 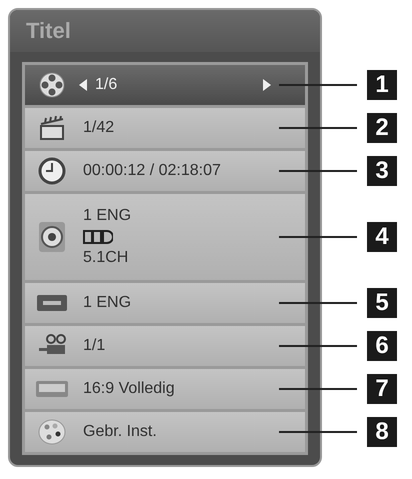 I want to click on dolby-logo-icon, so click(x=98, y=237).